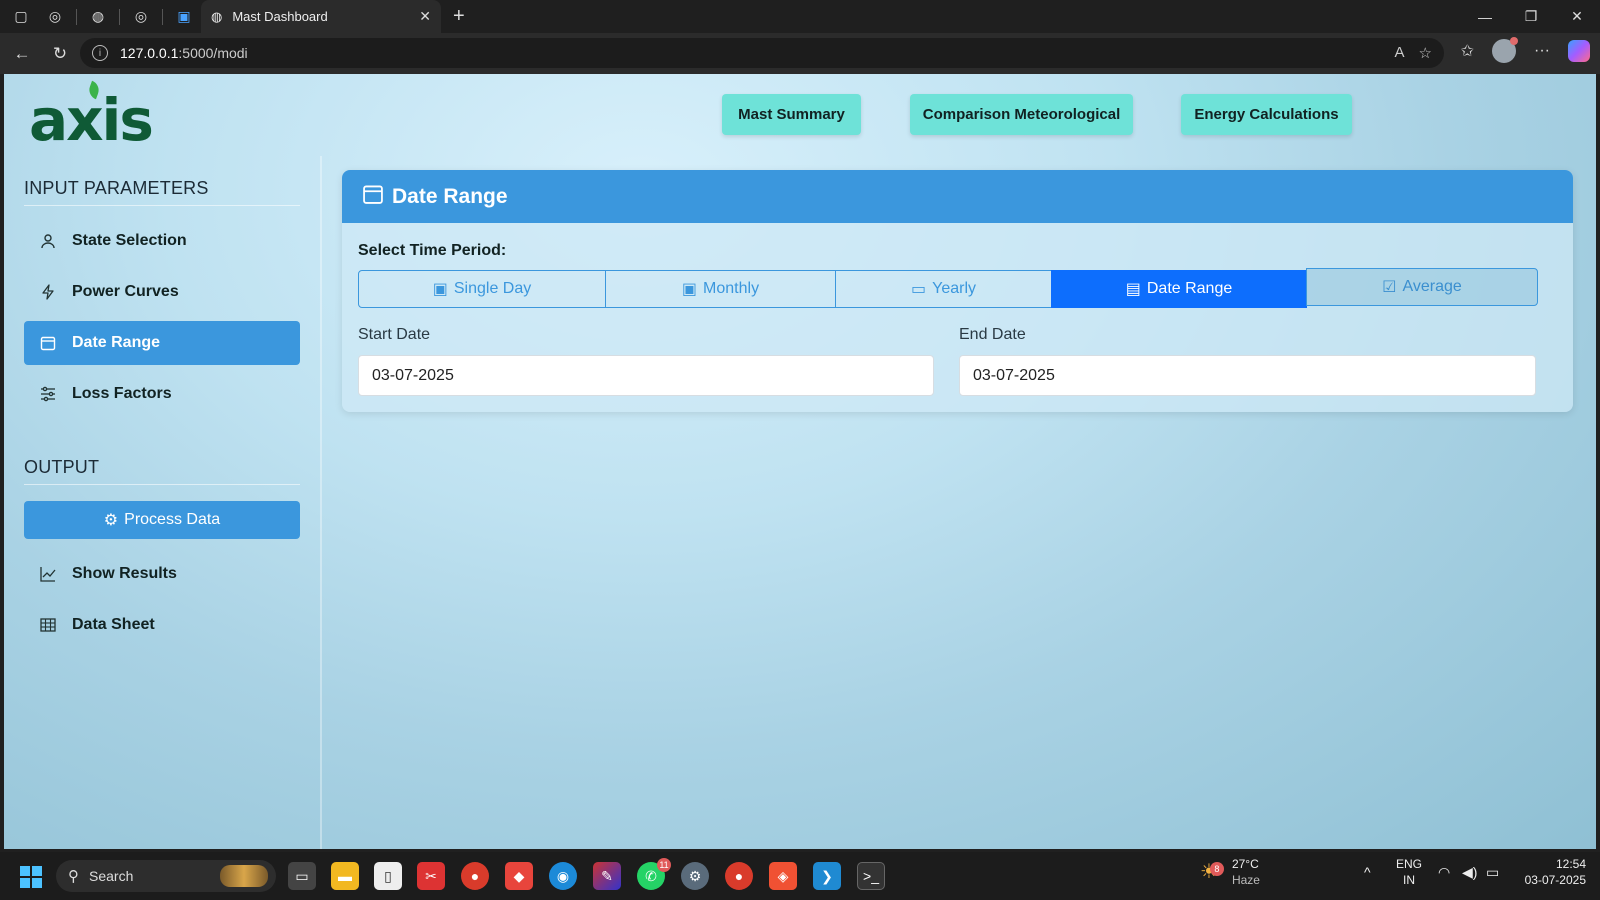 The image size is (1600, 900). I want to click on anydesk-icon: ◆, so click(519, 876).